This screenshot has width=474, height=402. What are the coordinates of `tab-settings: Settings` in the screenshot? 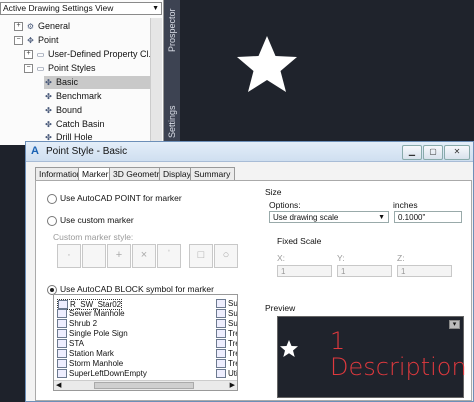 It's located at (172, 121).